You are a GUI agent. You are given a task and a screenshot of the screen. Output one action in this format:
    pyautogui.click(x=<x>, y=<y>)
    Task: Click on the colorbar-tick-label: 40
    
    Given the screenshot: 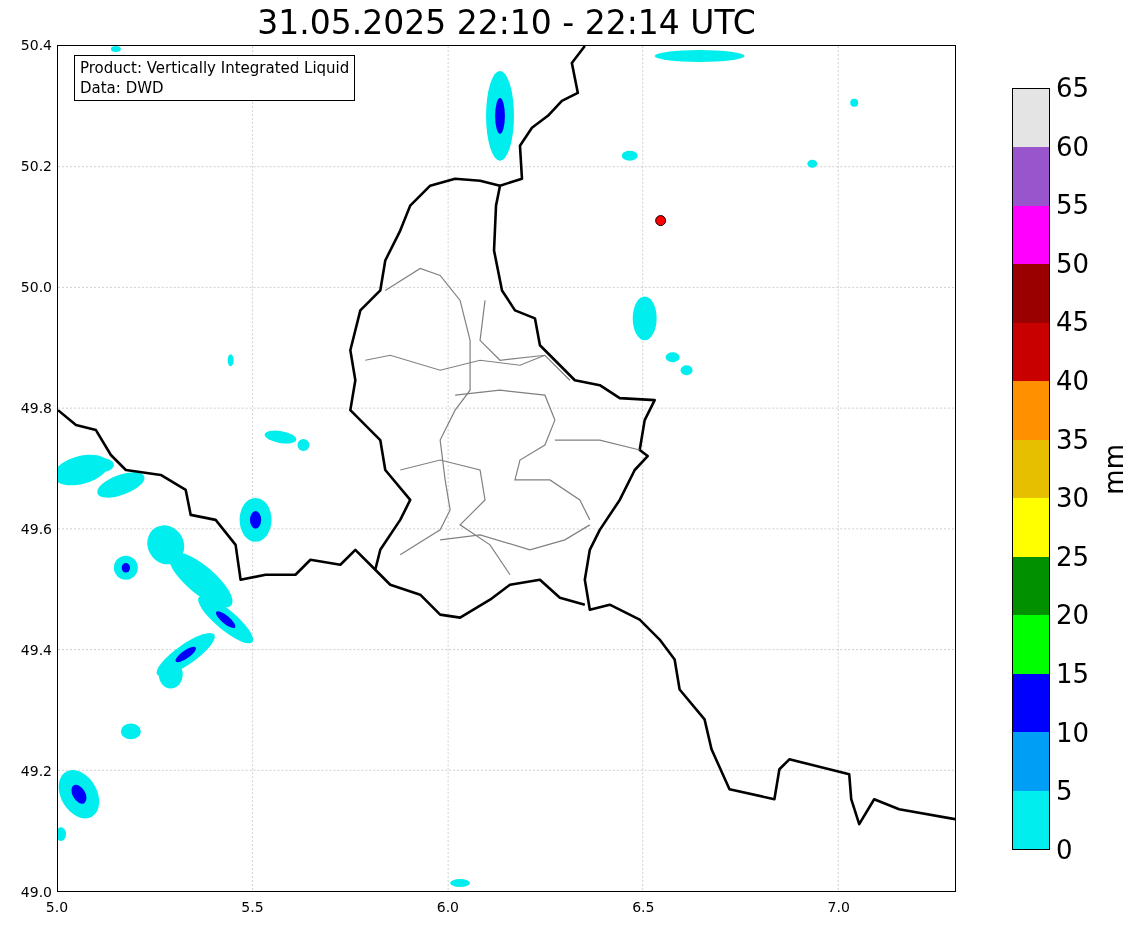 What is the action you would take?
    pyautogui.click(x=1073, y=381)
    